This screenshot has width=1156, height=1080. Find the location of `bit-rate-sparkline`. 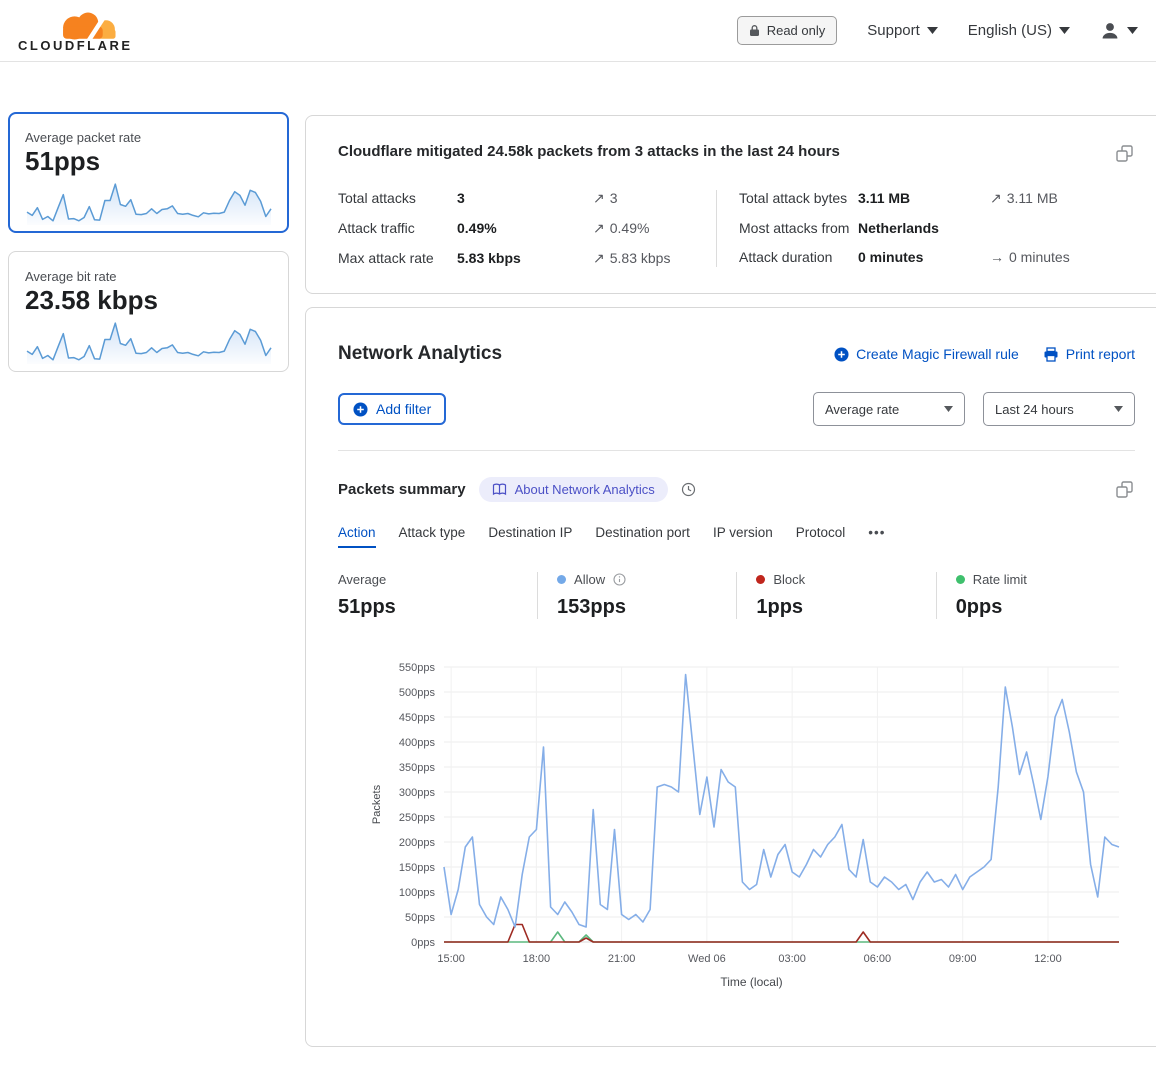

bit-rate-sparkline is located at coordinates (149, 343).